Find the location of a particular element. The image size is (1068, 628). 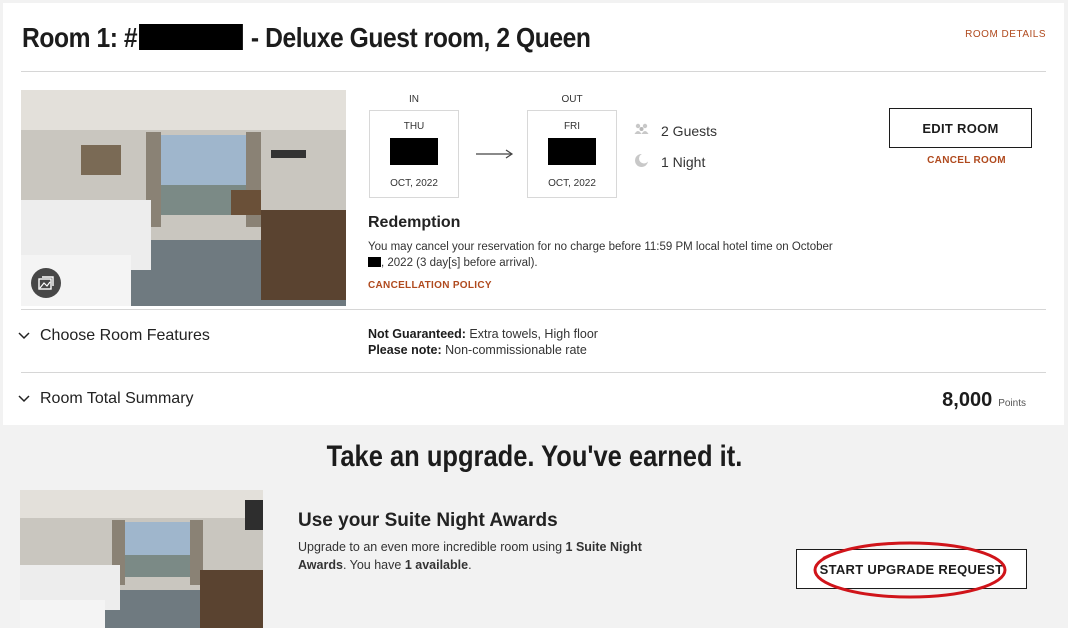

not-guaranteed-label: Not Guaranteed: is located at coordinates (417, 334).